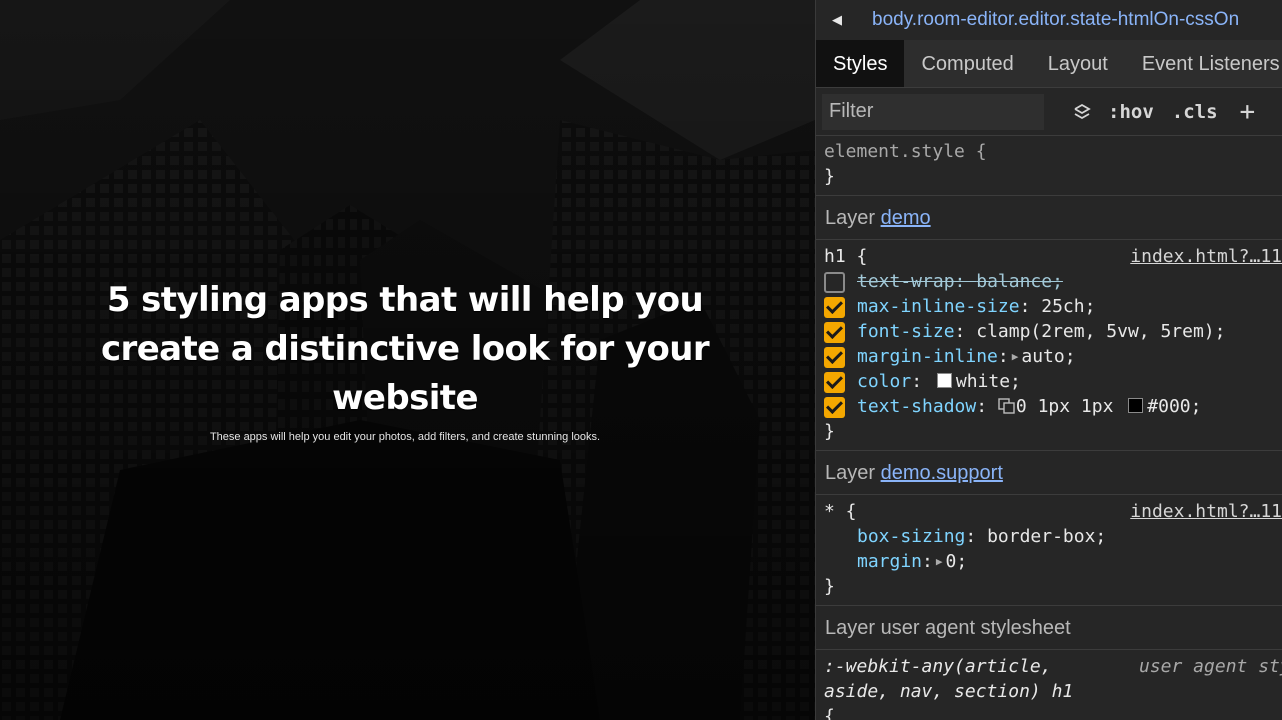 The height and width of the screenshot is (720, 1282). I want to click on hov-toggle-button: :hov, so click(1131, 112).